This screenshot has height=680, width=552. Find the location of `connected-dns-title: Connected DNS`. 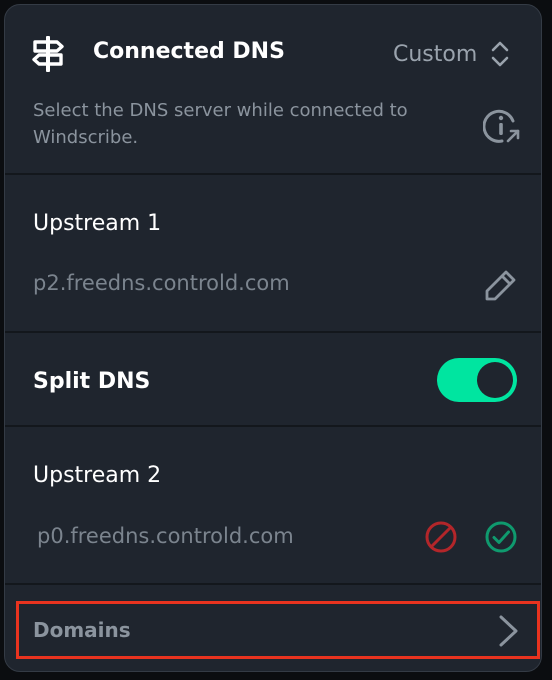

connected-dns-title: Connected DNS is located at coordinates (189, 51).